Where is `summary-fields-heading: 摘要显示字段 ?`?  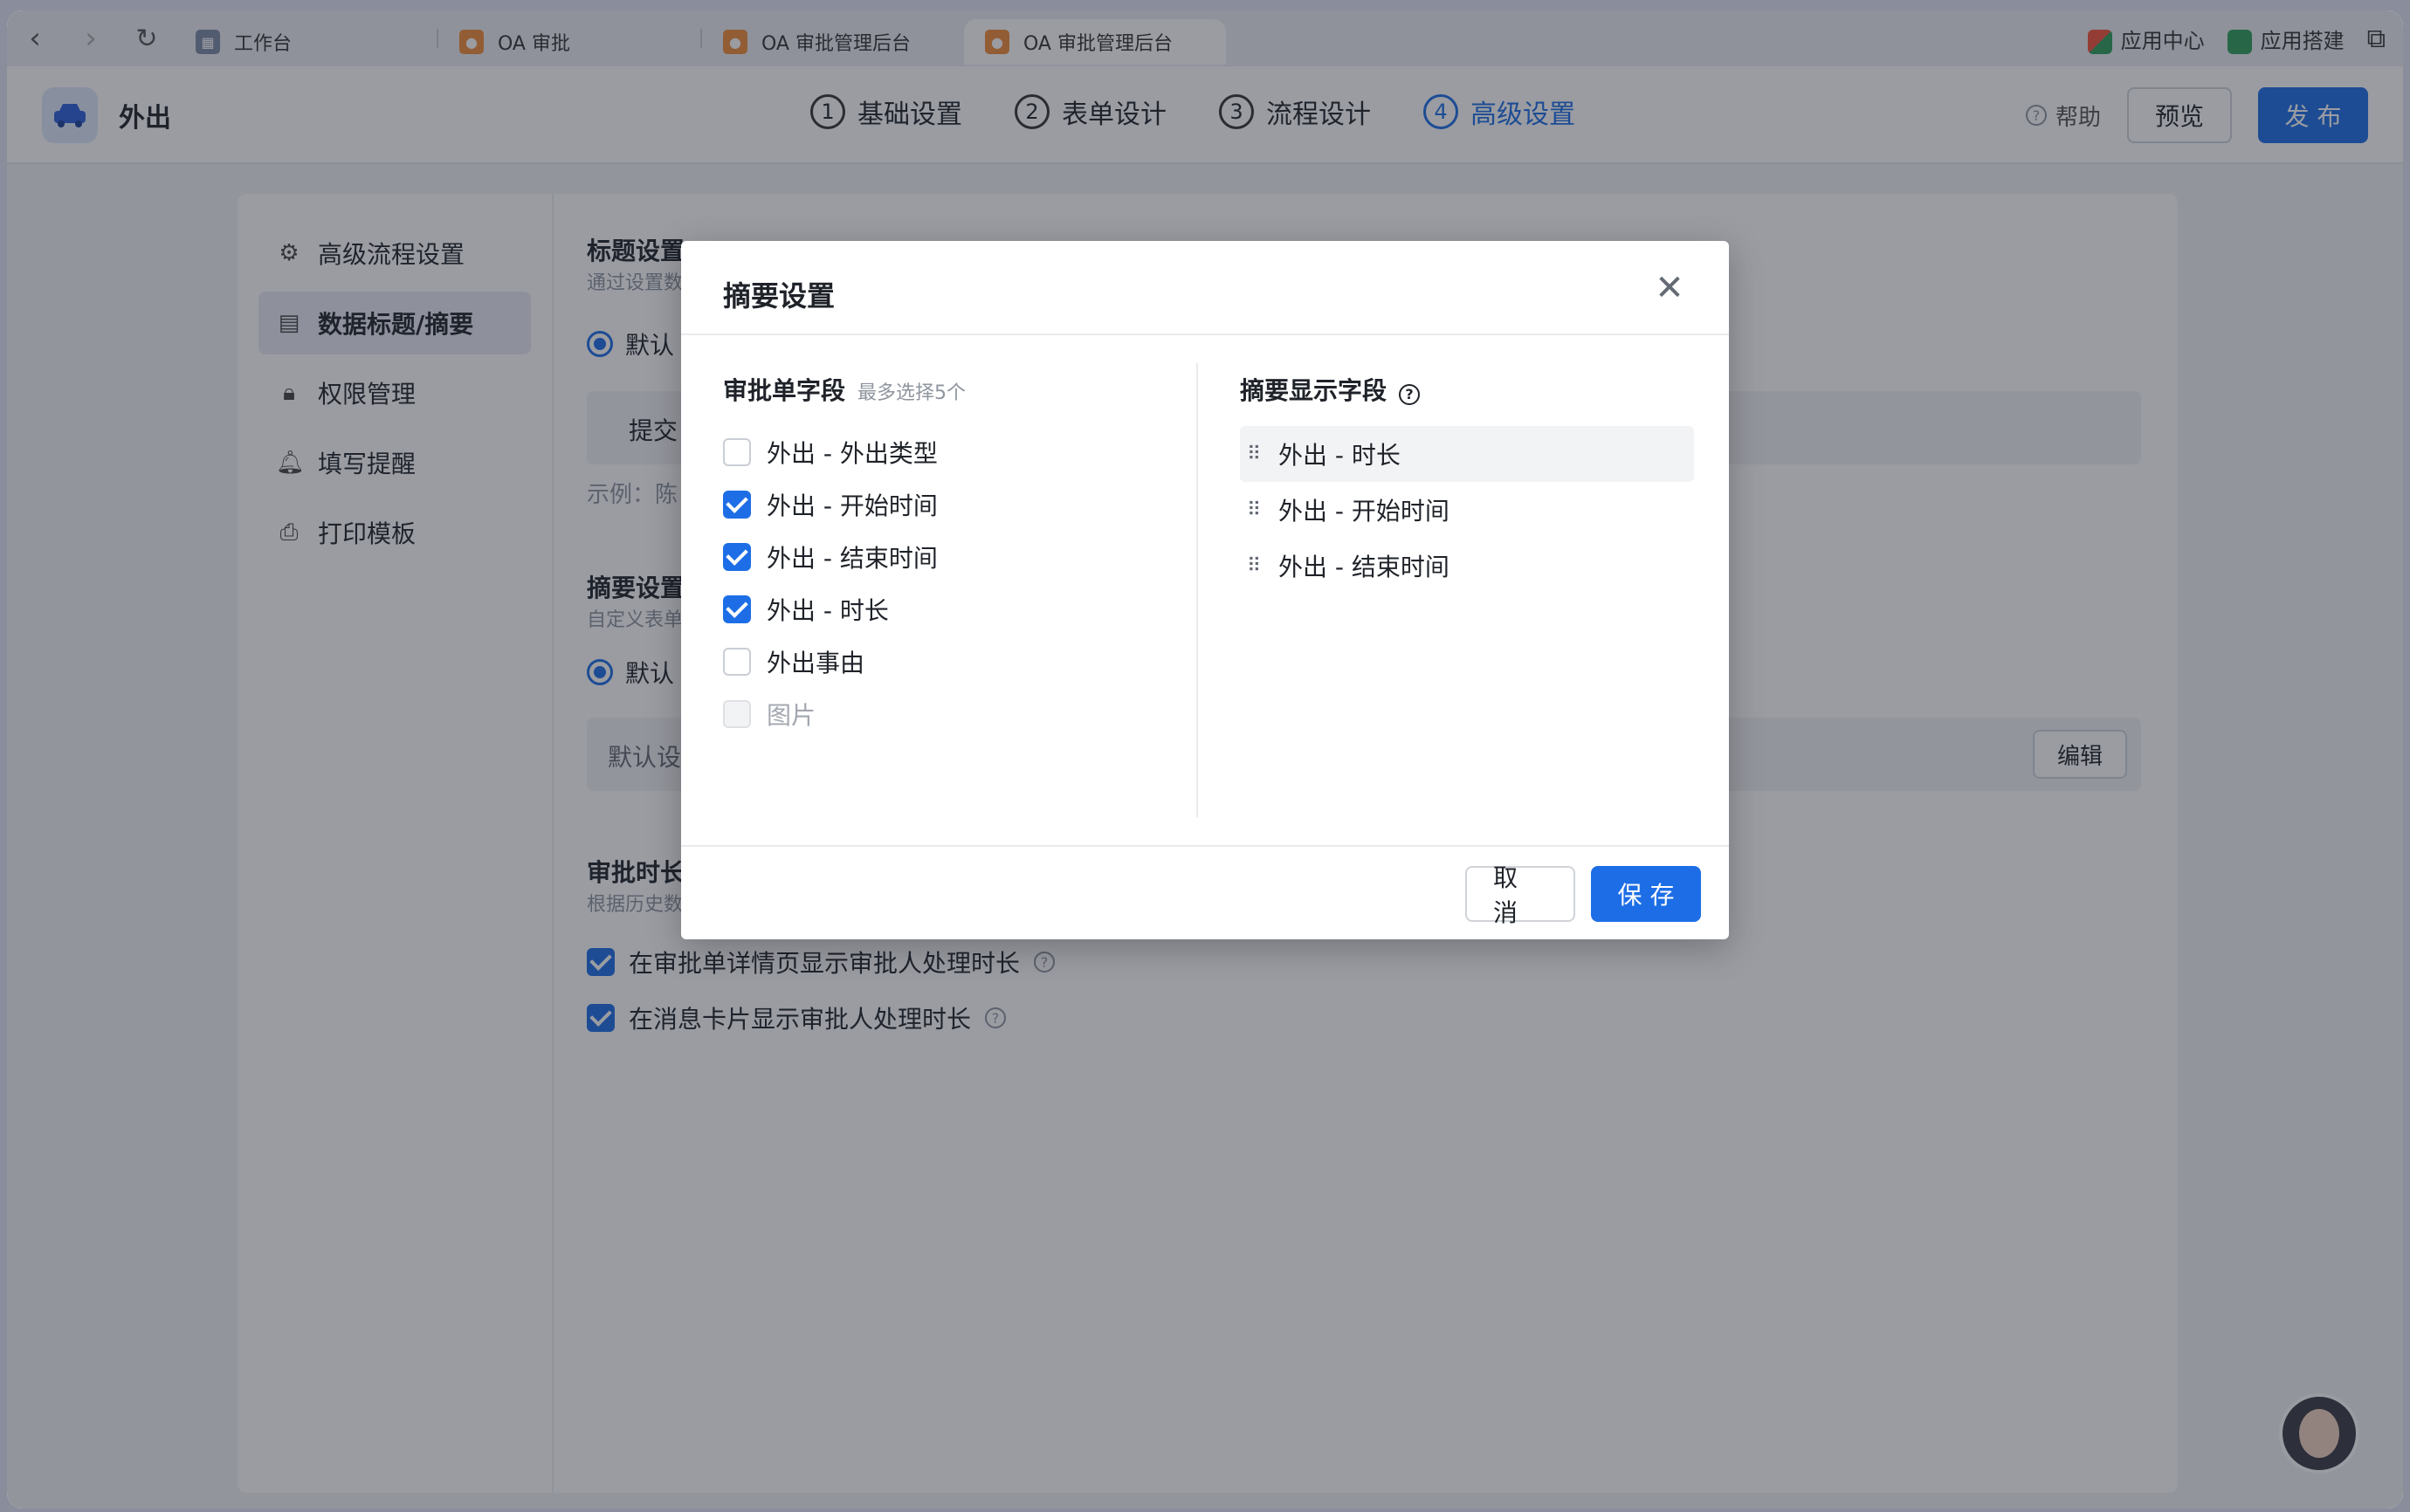
summary-fields-heading: 摘要显示字段 ? is located at coordinates (1467, 390).